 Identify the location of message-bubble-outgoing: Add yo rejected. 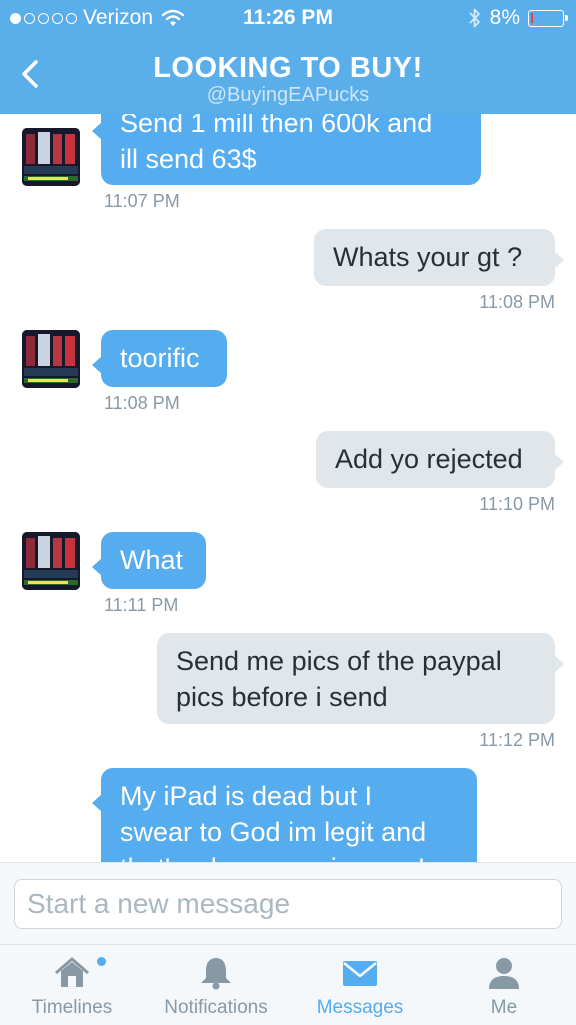
(440, 459).